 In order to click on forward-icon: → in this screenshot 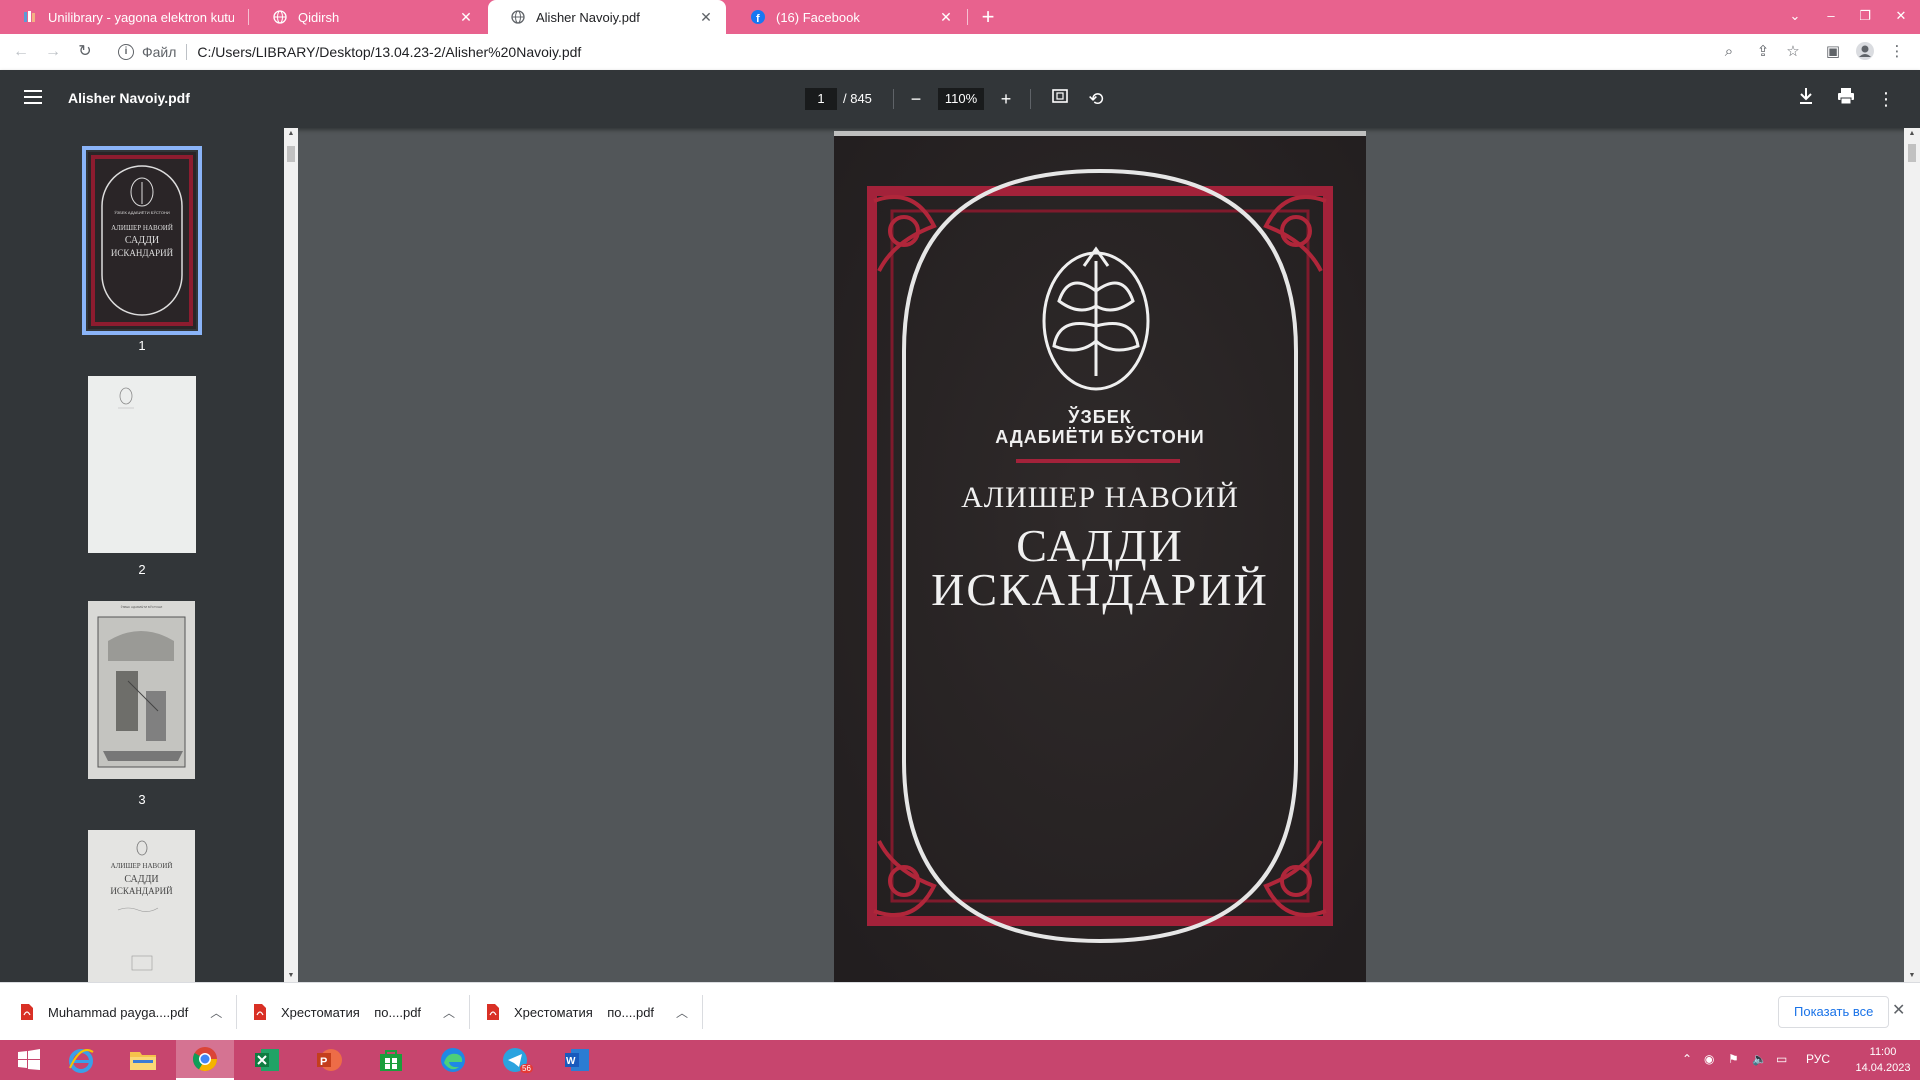, I will do `click(53, 52)`.